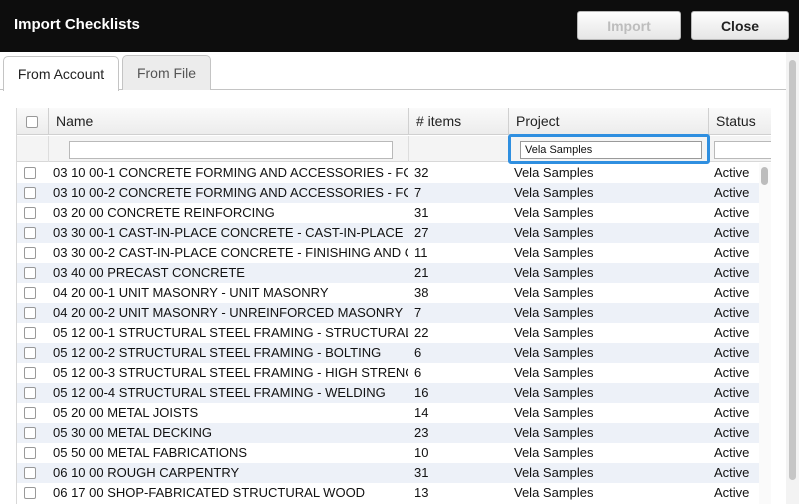 The width and height of the screenshot is (799, 504). I want to click on dialog-scroll-thumb, so click(792, 270).